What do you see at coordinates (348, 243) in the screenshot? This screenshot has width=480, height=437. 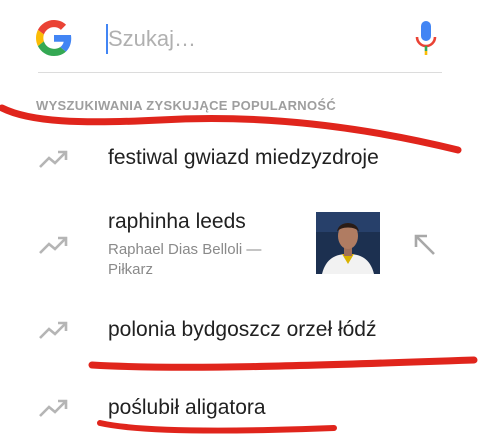 I see `player-thumbnail` at bounding box center [348, 243].